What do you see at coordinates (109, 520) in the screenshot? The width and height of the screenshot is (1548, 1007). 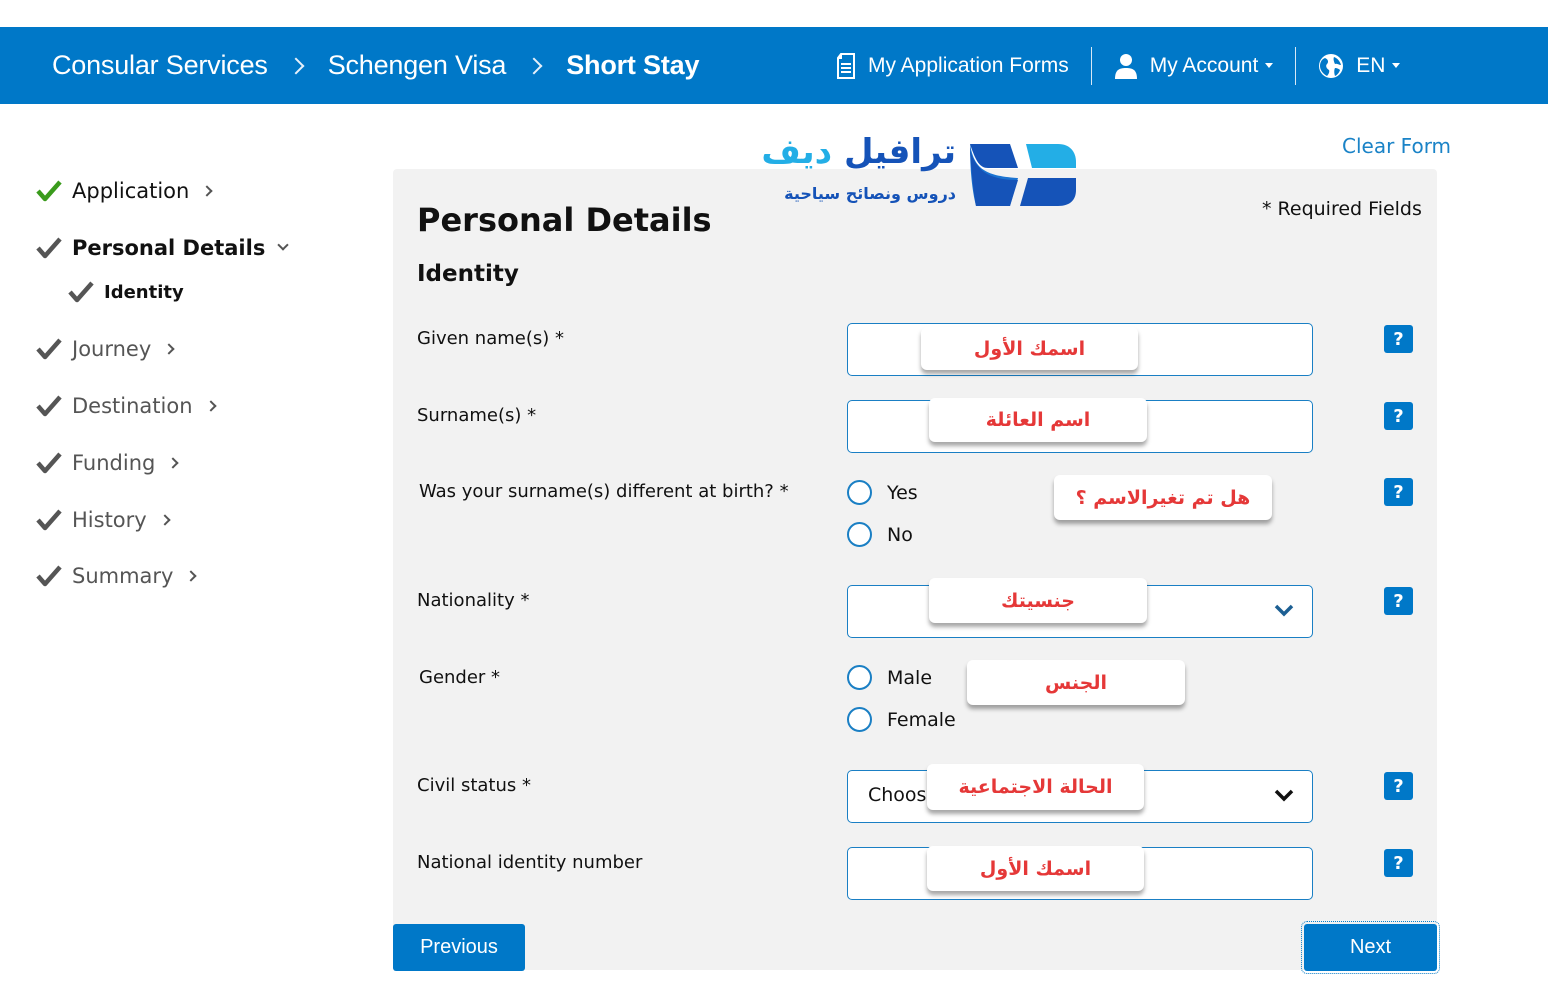 I see `sidebar-item-label: History` at bounding box center [109, 520].